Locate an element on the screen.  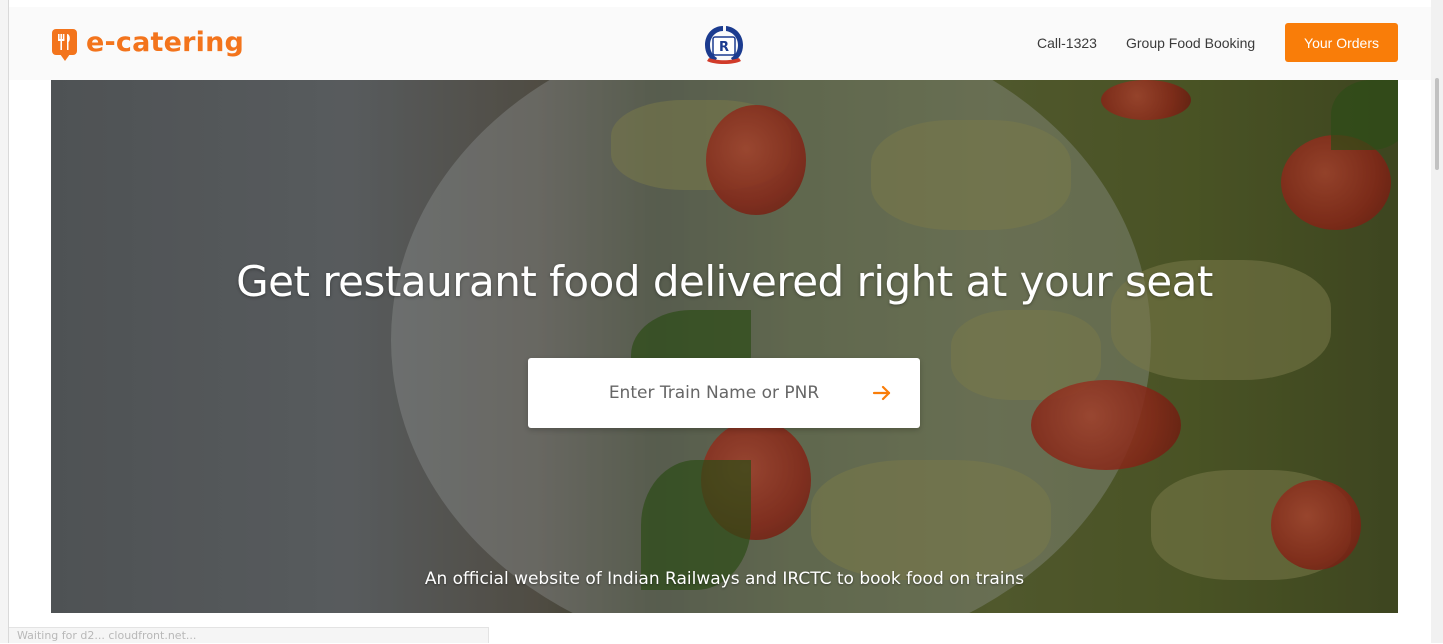
window-top-edge is located at coordinates (721, 3).